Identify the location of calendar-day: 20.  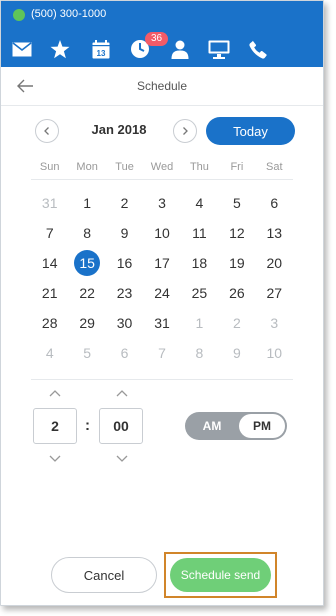
(274, 263).